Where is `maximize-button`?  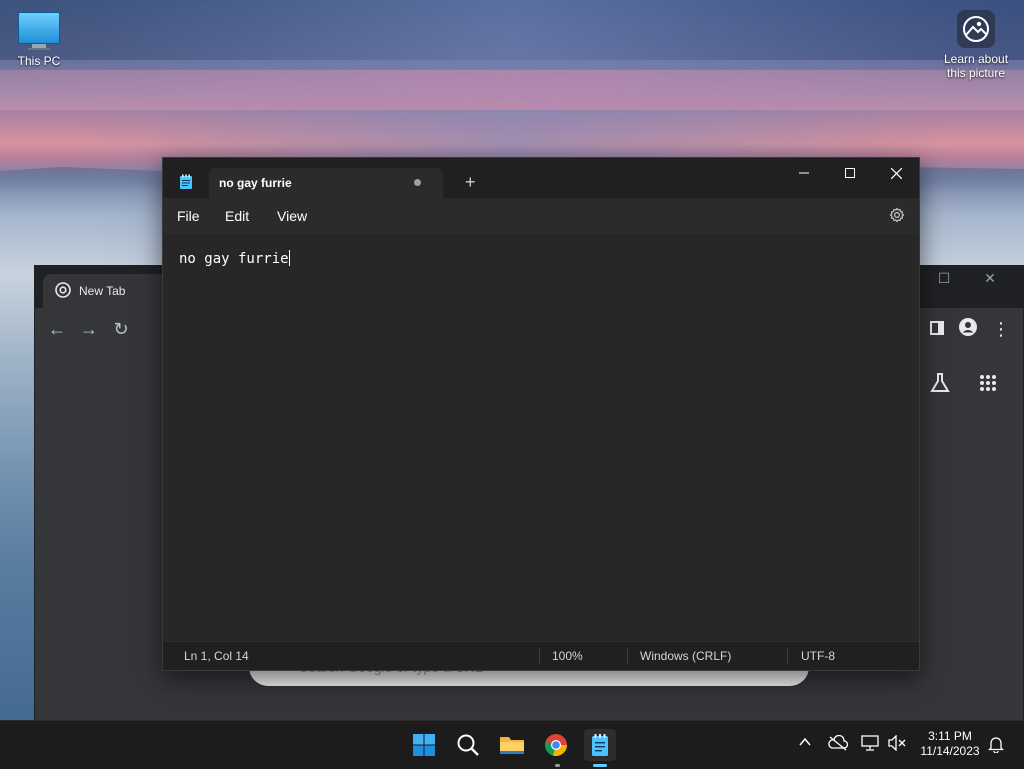
maximize-button is located at coordinates (850, 173).